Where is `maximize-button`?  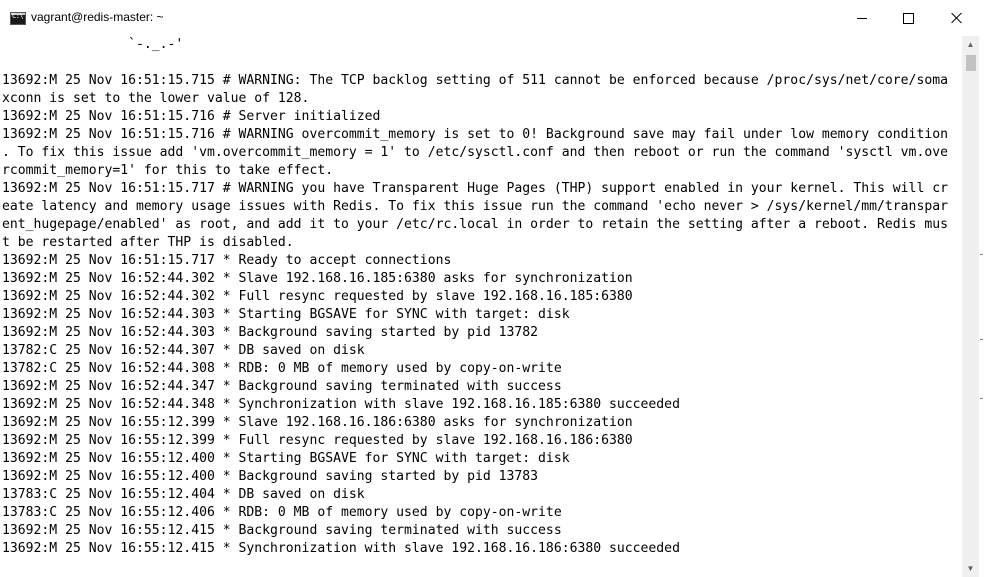
maximize-button is located at coordinates (908, 18).